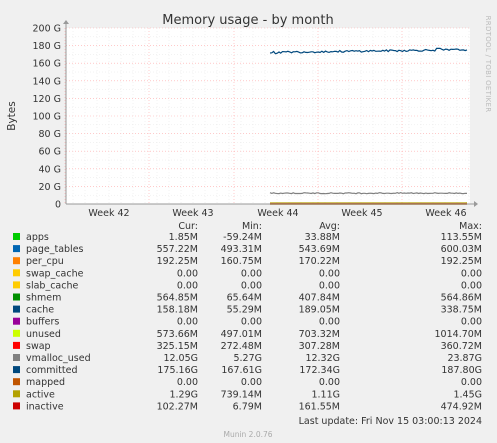 This screenshot has width=497, height=443. Describe the element at coordinates (319, 310) in the screenshot. I see `legend-value: 189.05M` at that location.